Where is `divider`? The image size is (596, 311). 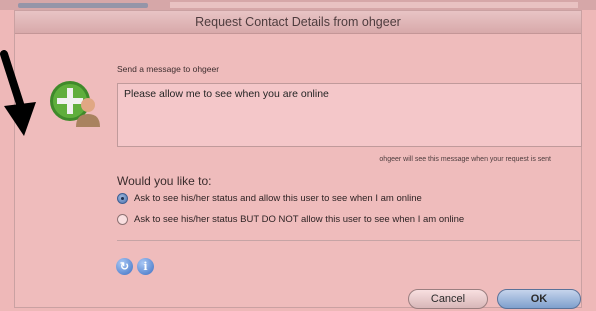
divider is located at coordinates (348, 240).